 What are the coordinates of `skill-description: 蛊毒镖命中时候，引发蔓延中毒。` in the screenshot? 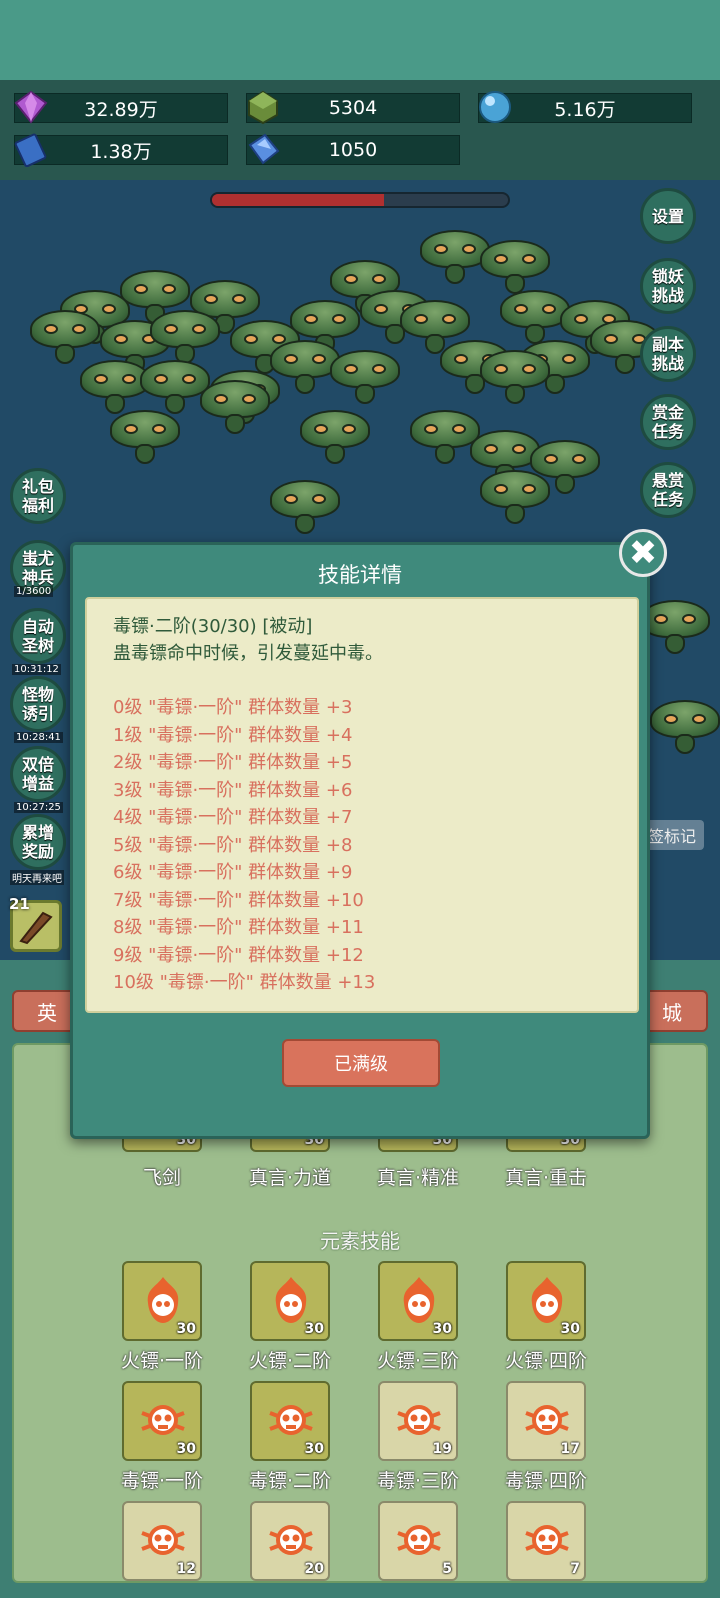 It's located at (248, 653).